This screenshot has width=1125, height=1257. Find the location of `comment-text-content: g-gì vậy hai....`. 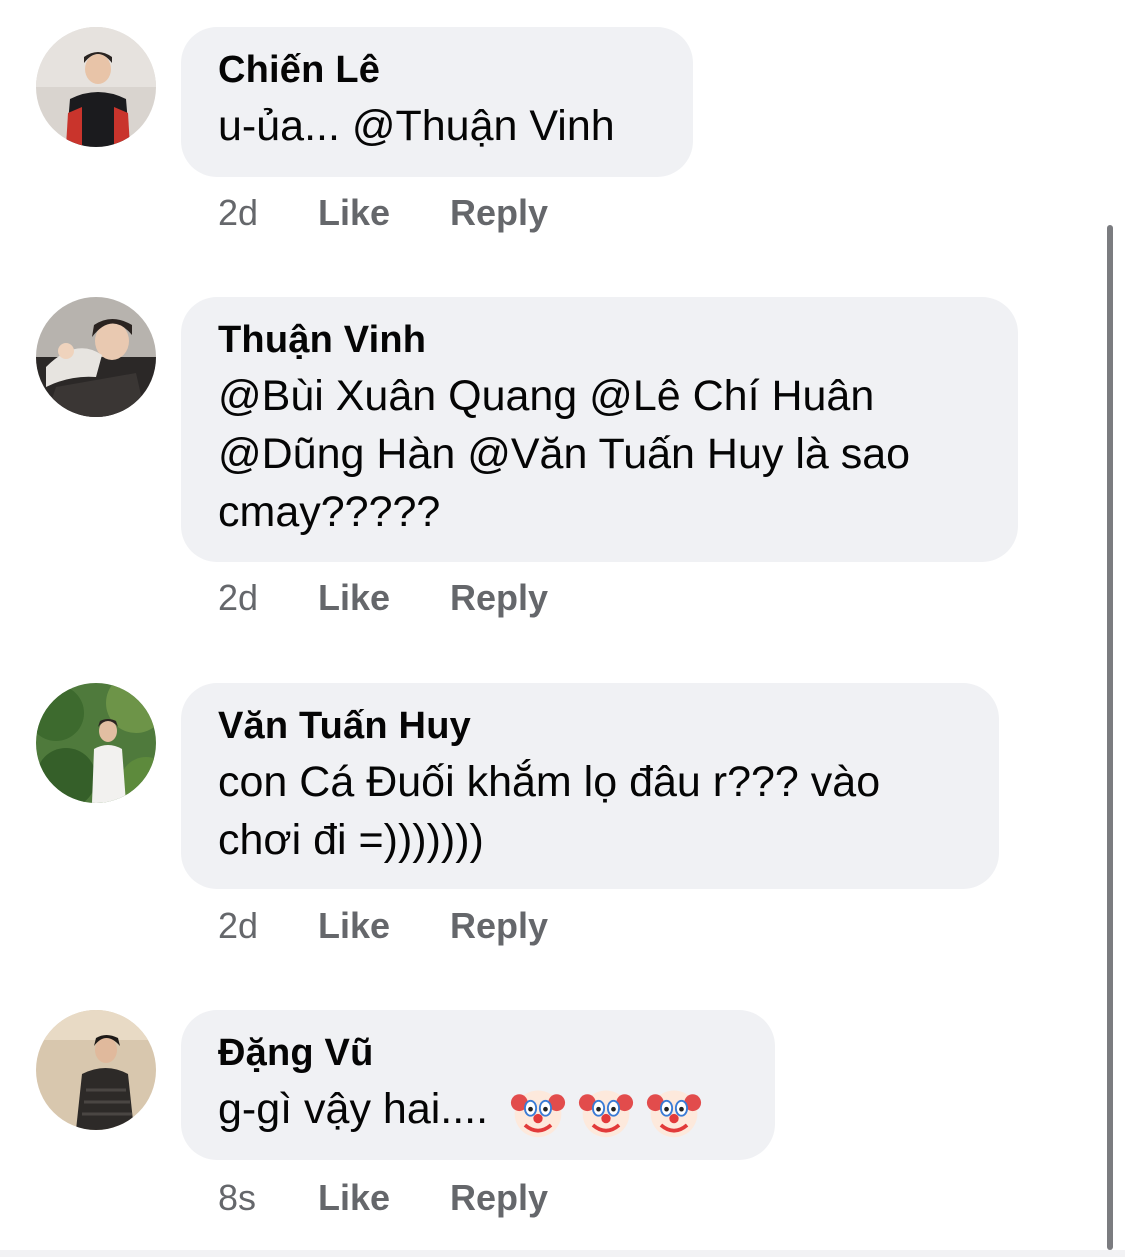

comment-text-content: g-gì vậy hai.... is located at coordinates (353, 1109).